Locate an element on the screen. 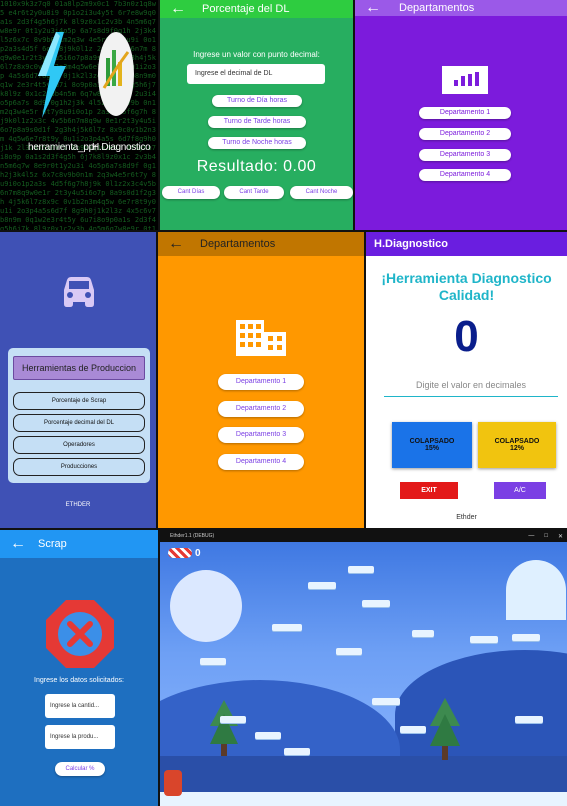 This screenshot has height=806, width=567. app-bar: H.Diagnostico is located at coordinates (466, 244).